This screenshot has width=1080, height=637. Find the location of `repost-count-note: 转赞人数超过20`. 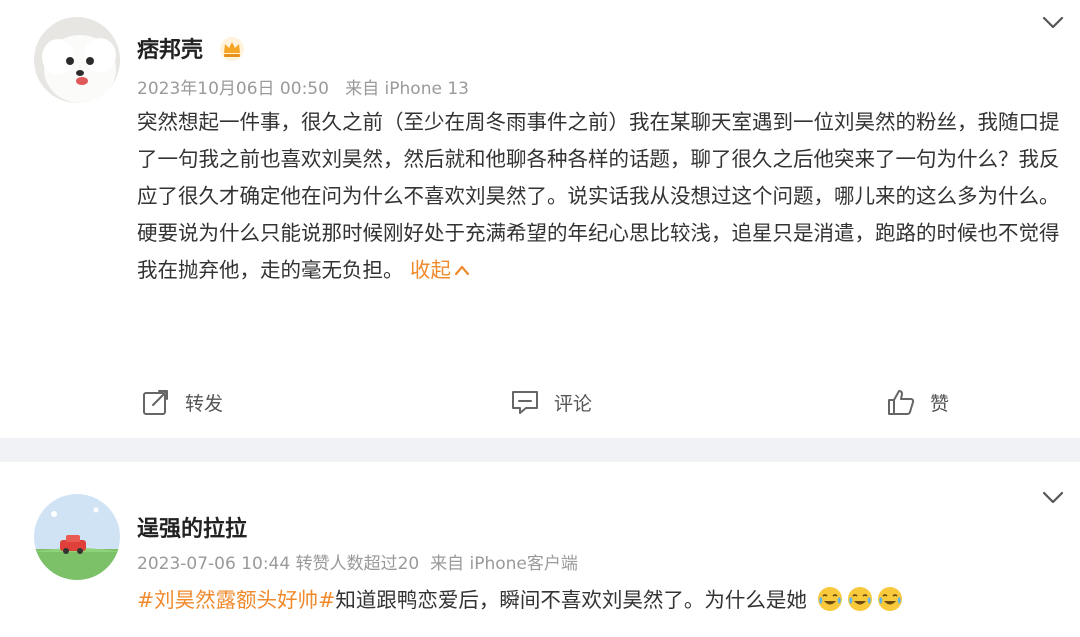

repost-count-note: 转赞人数超过20 is located at coordinates (357, 564).